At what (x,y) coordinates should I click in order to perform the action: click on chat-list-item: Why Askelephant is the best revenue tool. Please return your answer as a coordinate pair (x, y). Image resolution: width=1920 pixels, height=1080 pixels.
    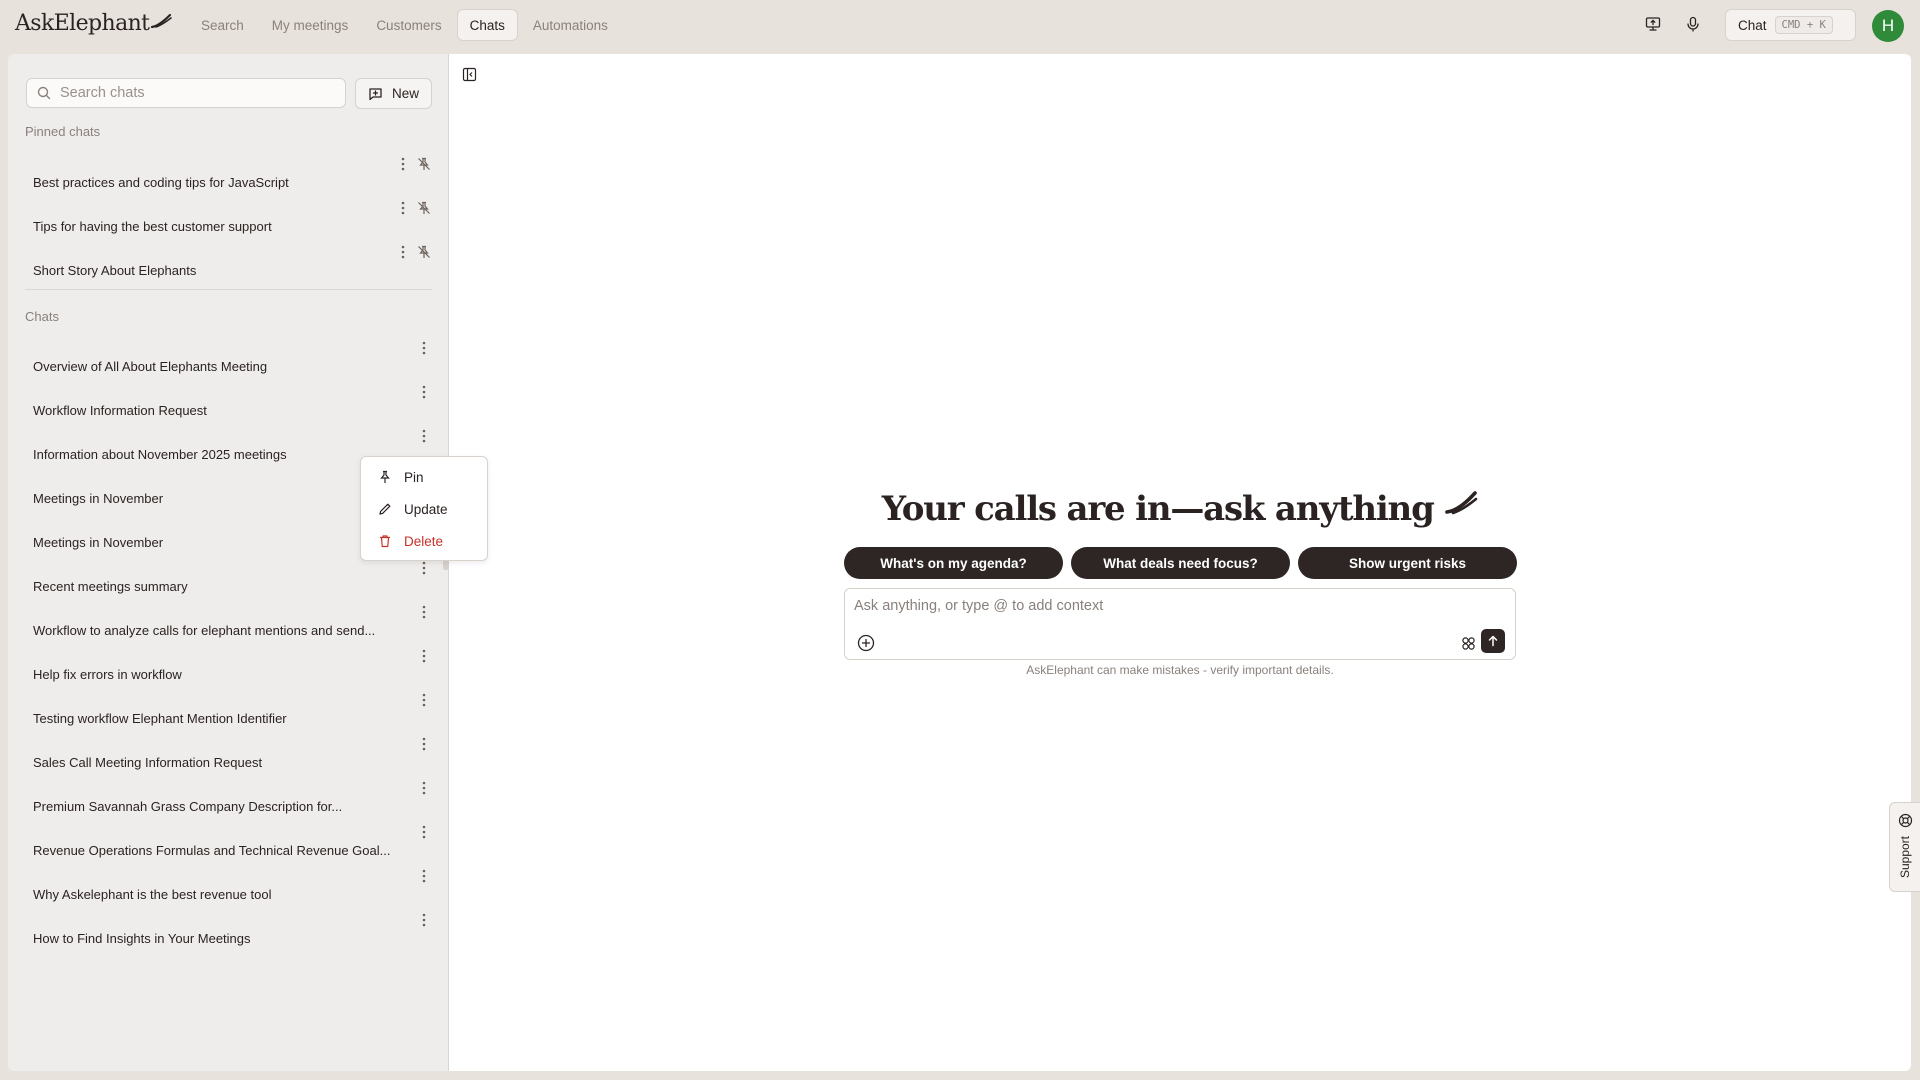
    Looking at the image, I should click on (235, 894).